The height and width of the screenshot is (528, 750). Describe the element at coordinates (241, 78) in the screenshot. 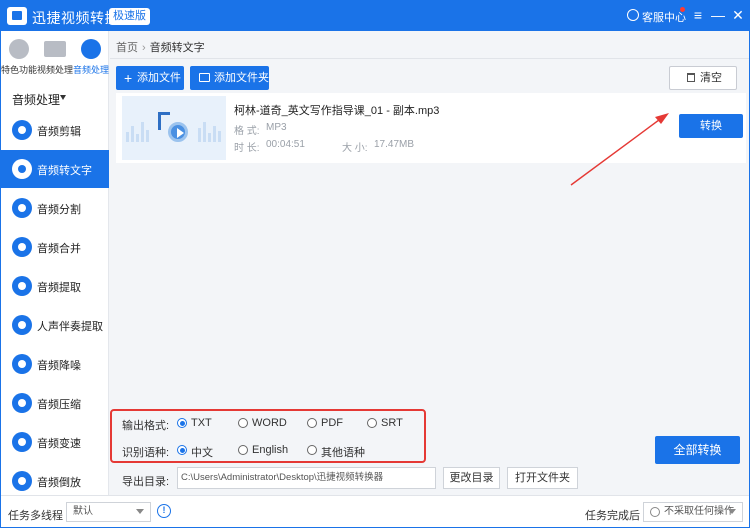

I see `add-folder-label: 添加文件夹` at that location.